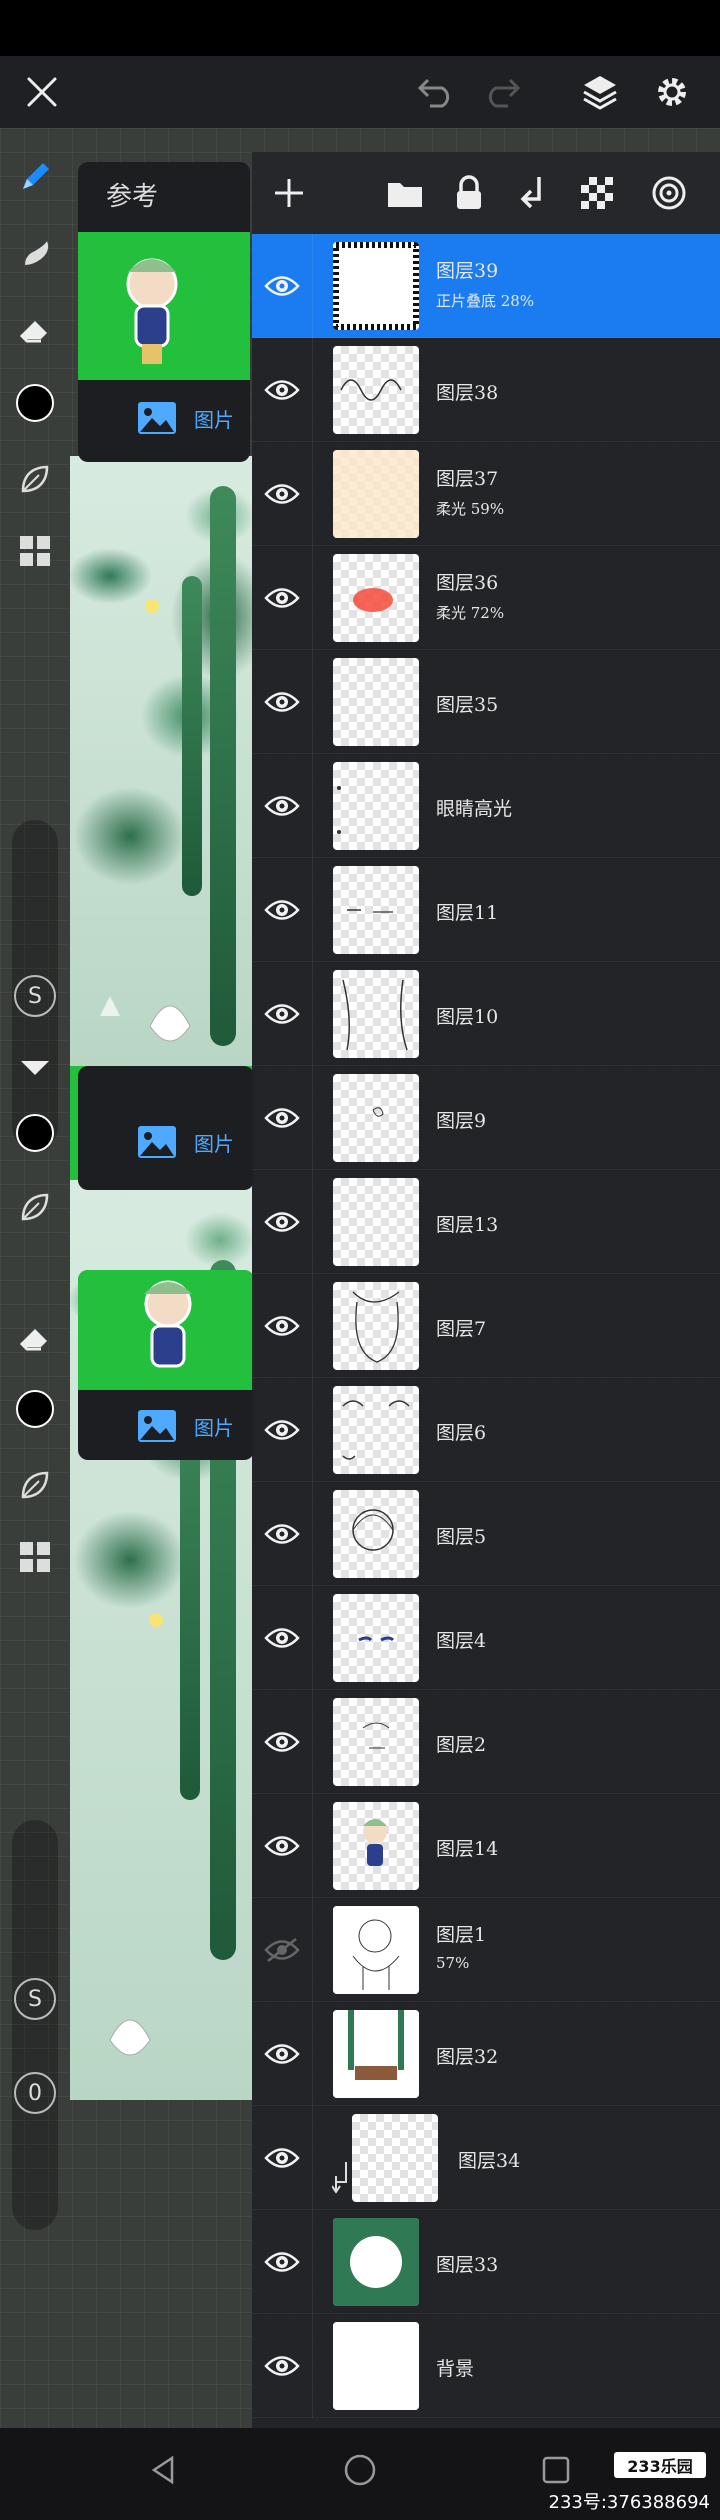 The width and height of the screenshot is (720, 2520). Describe the element at coordinates (597, 193) in the screenshot. I see `transparency-checker-icon` at that location.